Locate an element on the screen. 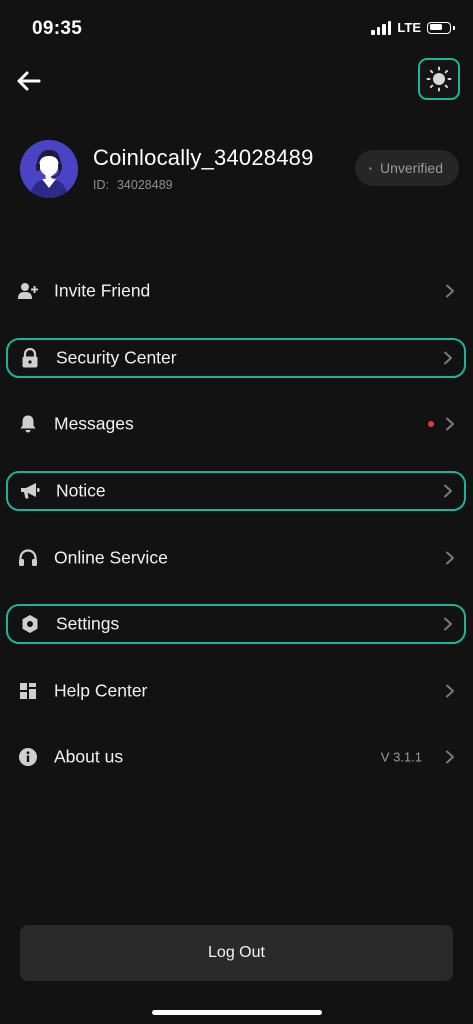 The width and height of the screenshot is (473, 1024). network-type: LTE is located at coordinates (409, 27).